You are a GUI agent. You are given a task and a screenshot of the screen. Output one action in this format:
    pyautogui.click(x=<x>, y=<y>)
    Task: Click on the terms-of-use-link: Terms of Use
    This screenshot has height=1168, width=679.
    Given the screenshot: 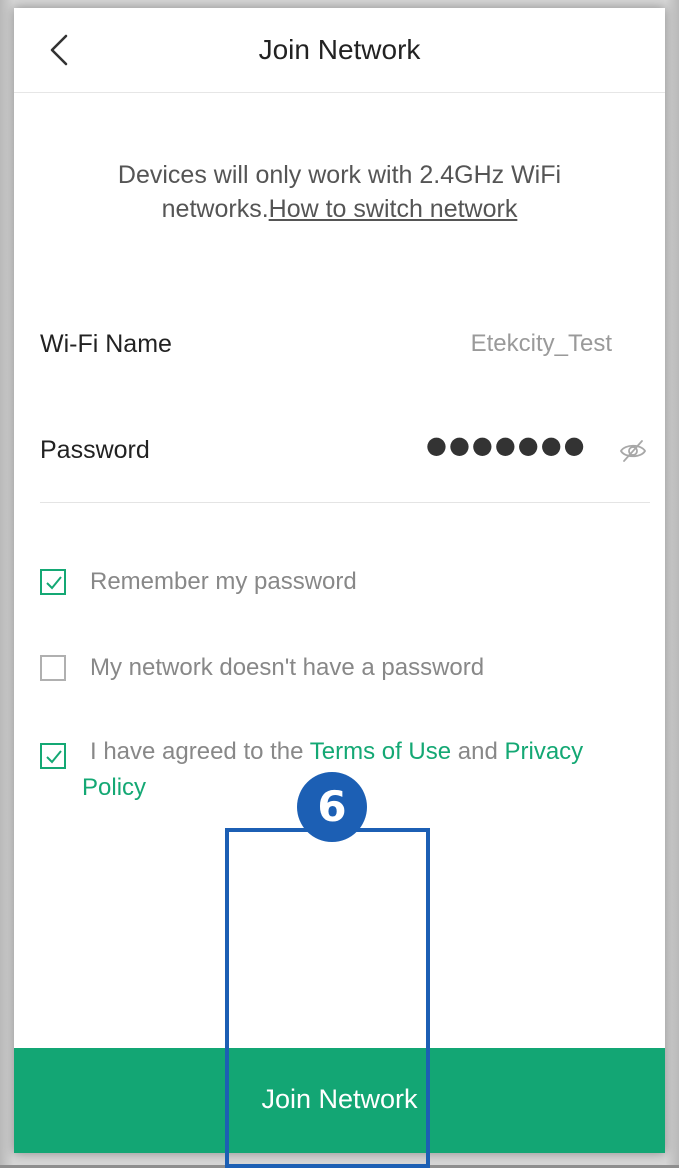 What is the action you would take?
    pyautogui.click(x=380, y=751)
    